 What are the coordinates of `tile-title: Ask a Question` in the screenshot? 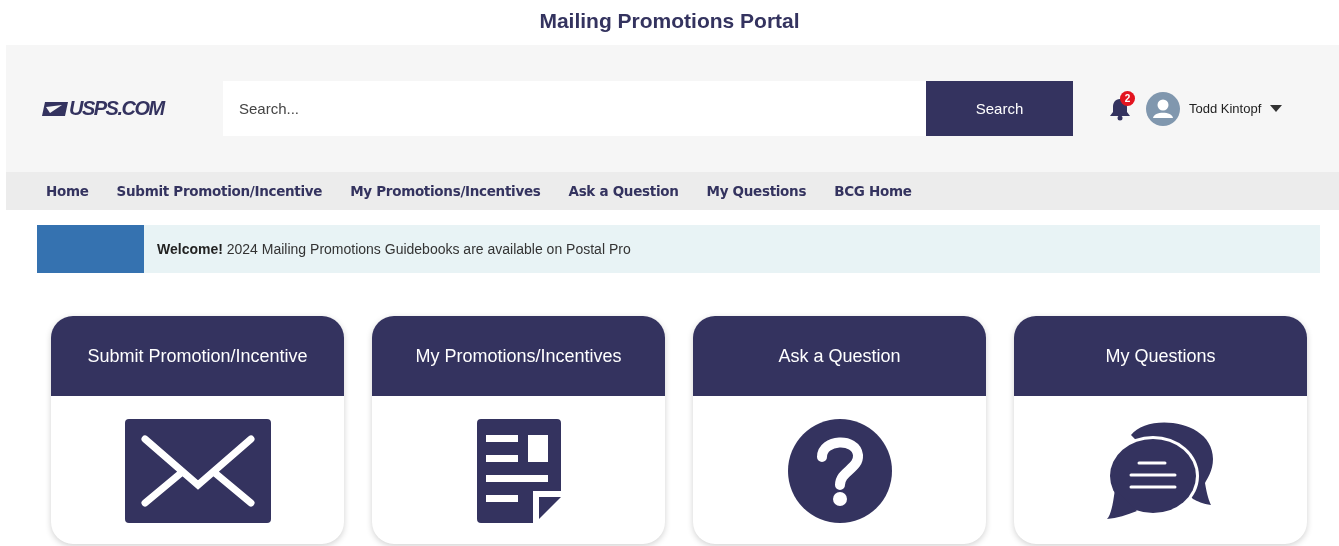 It's located at (839, 356).